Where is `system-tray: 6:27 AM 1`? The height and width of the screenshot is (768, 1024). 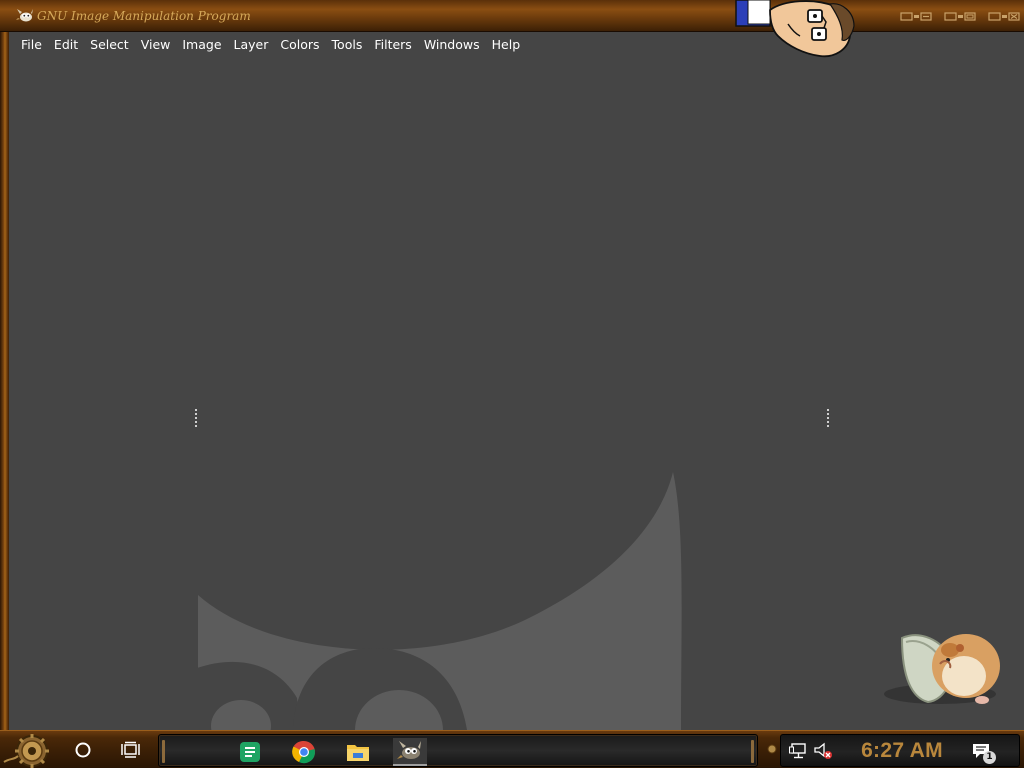
system-tray: 6:27 AM 1 is located at coordinates (900, 750).